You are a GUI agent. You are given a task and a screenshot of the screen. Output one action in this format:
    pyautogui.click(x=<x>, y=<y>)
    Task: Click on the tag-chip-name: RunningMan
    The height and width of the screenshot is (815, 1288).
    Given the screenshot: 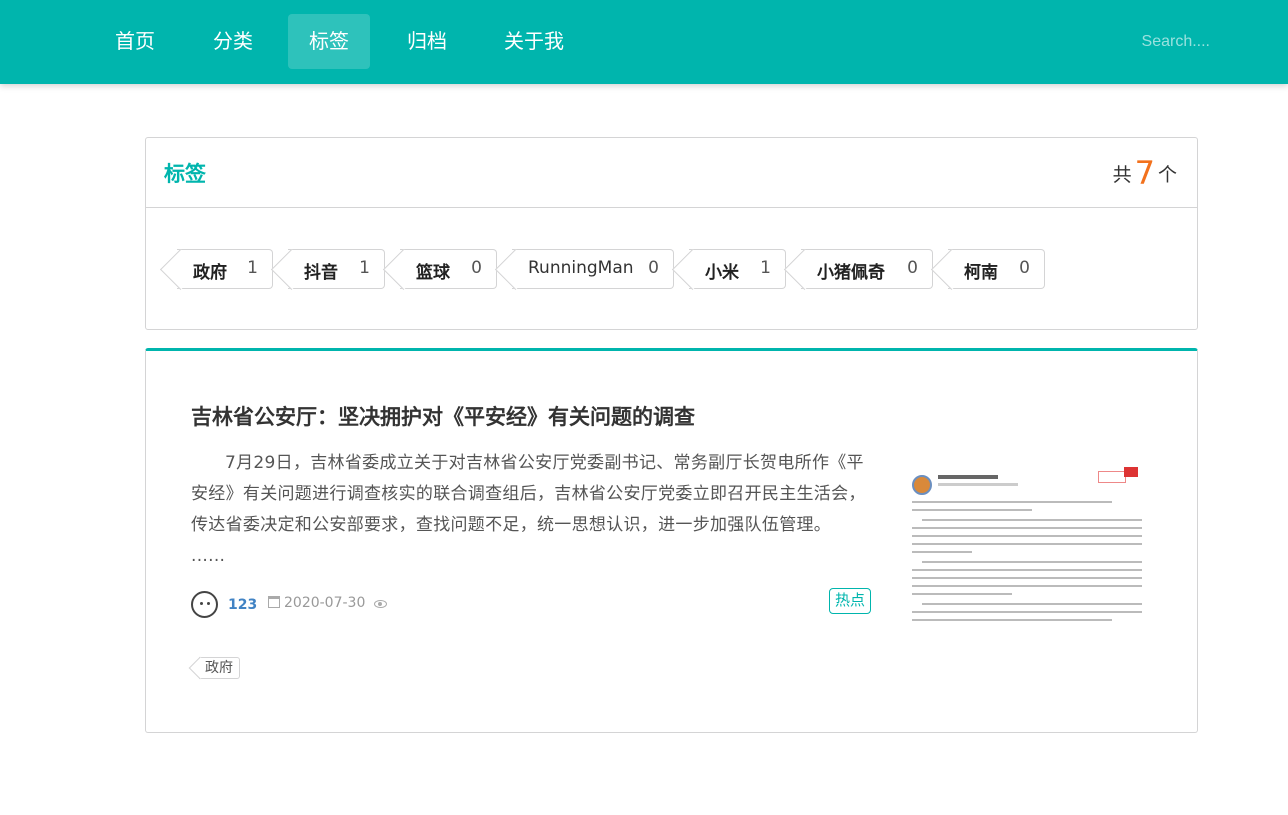 What is the action you would take?
    pyautogui.click(x=581, y=268)
    